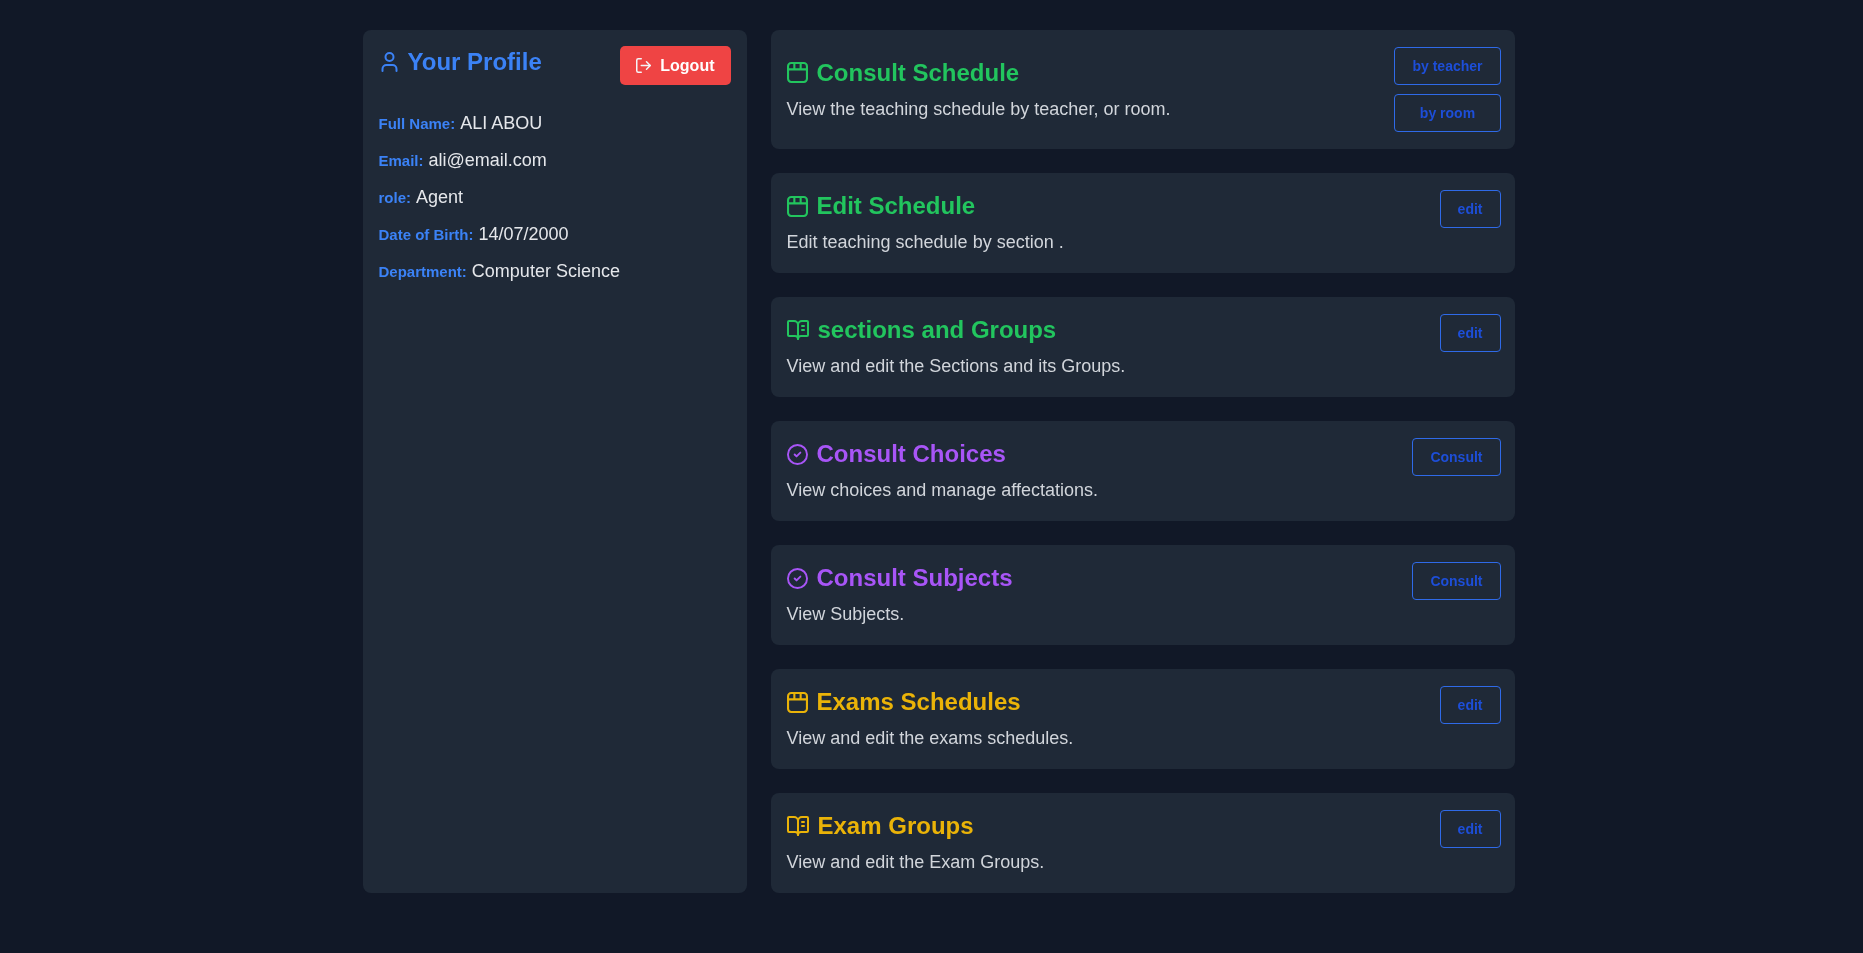 The height and width of the screenshot is (953, 1863). Describe the element at coordinates (846, 614) in the screenshot. I see `card-description: View Subjects.` at that location.